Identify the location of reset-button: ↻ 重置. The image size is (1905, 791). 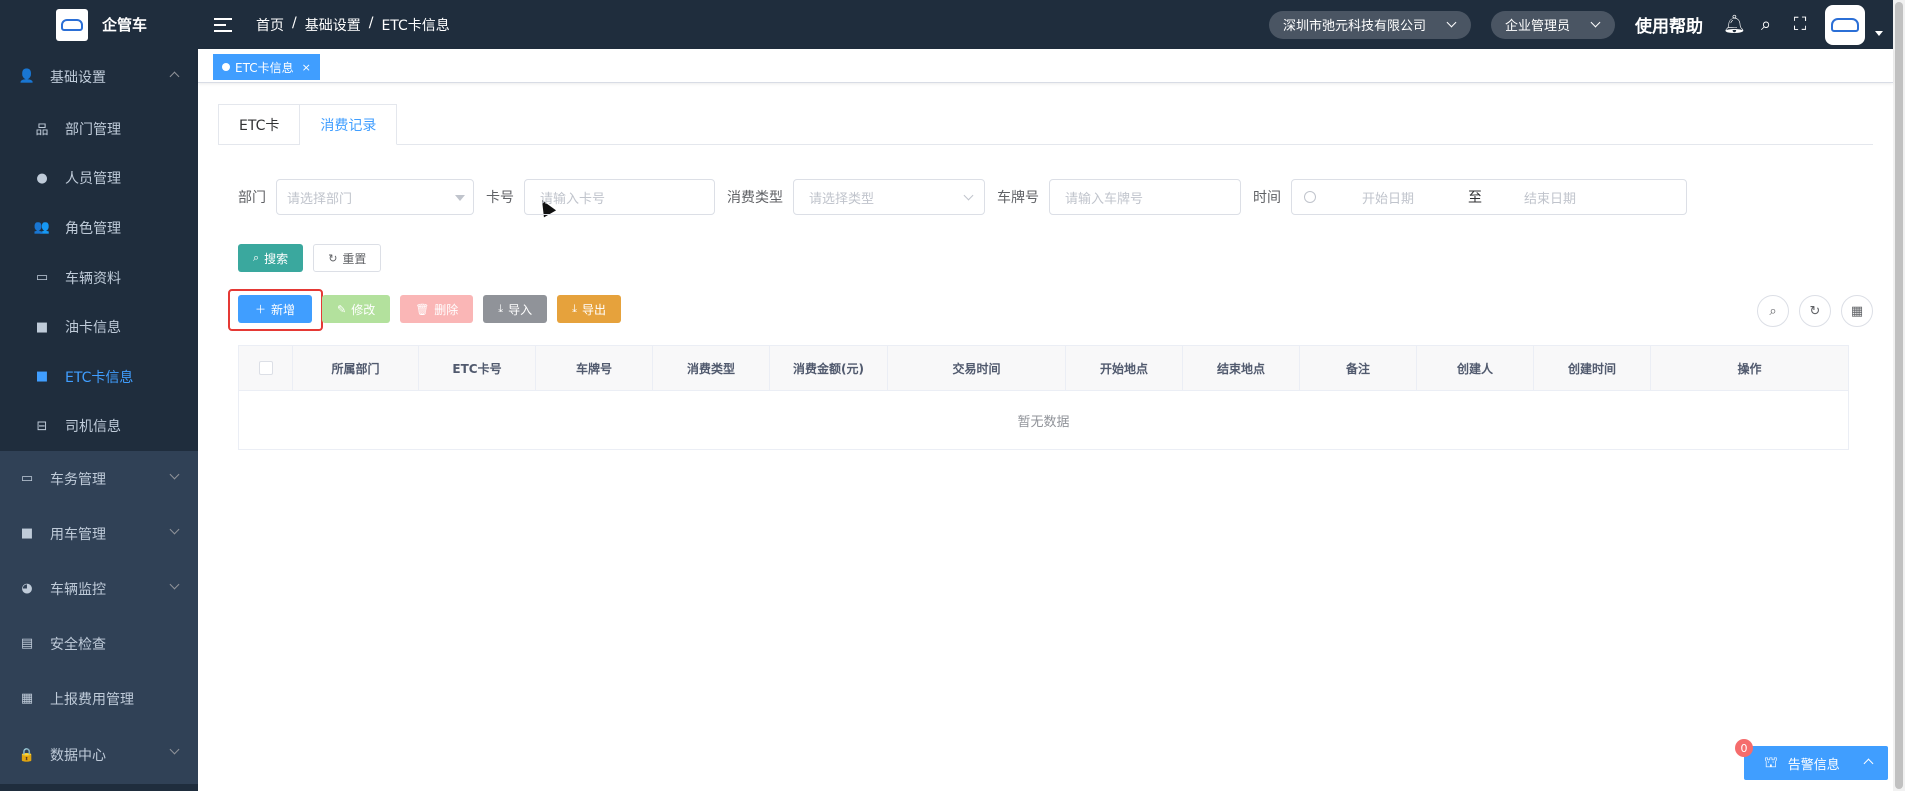
(347, 258).